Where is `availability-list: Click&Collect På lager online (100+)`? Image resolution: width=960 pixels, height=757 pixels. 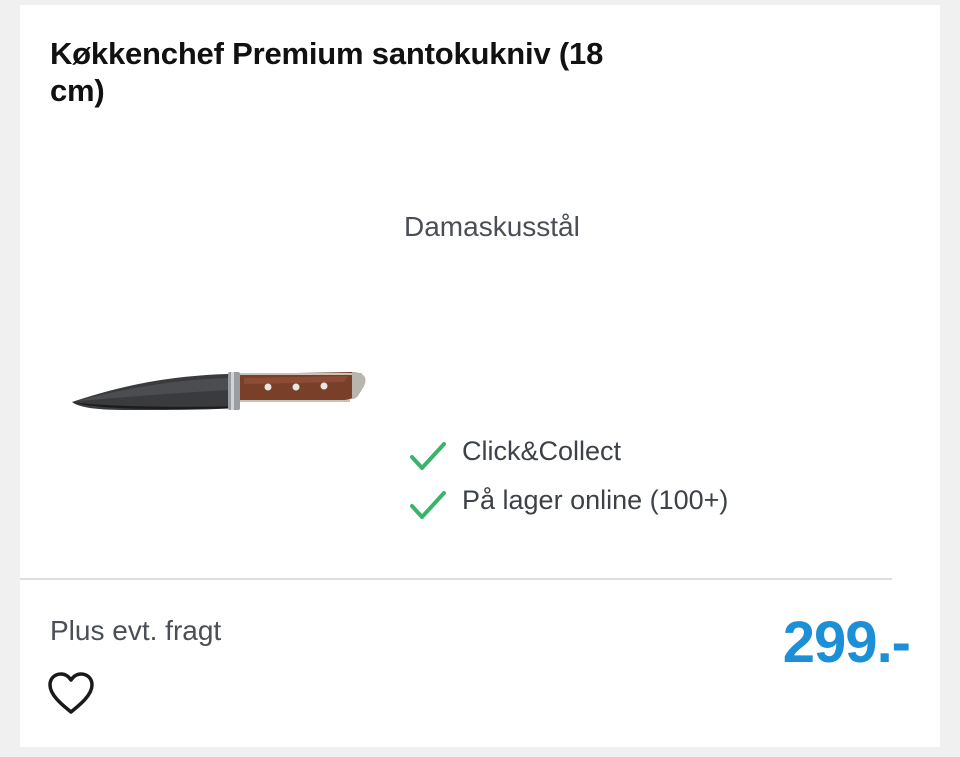
availability-list: Click&Collect På lager online (100+) is located at coordinates (568, 476).